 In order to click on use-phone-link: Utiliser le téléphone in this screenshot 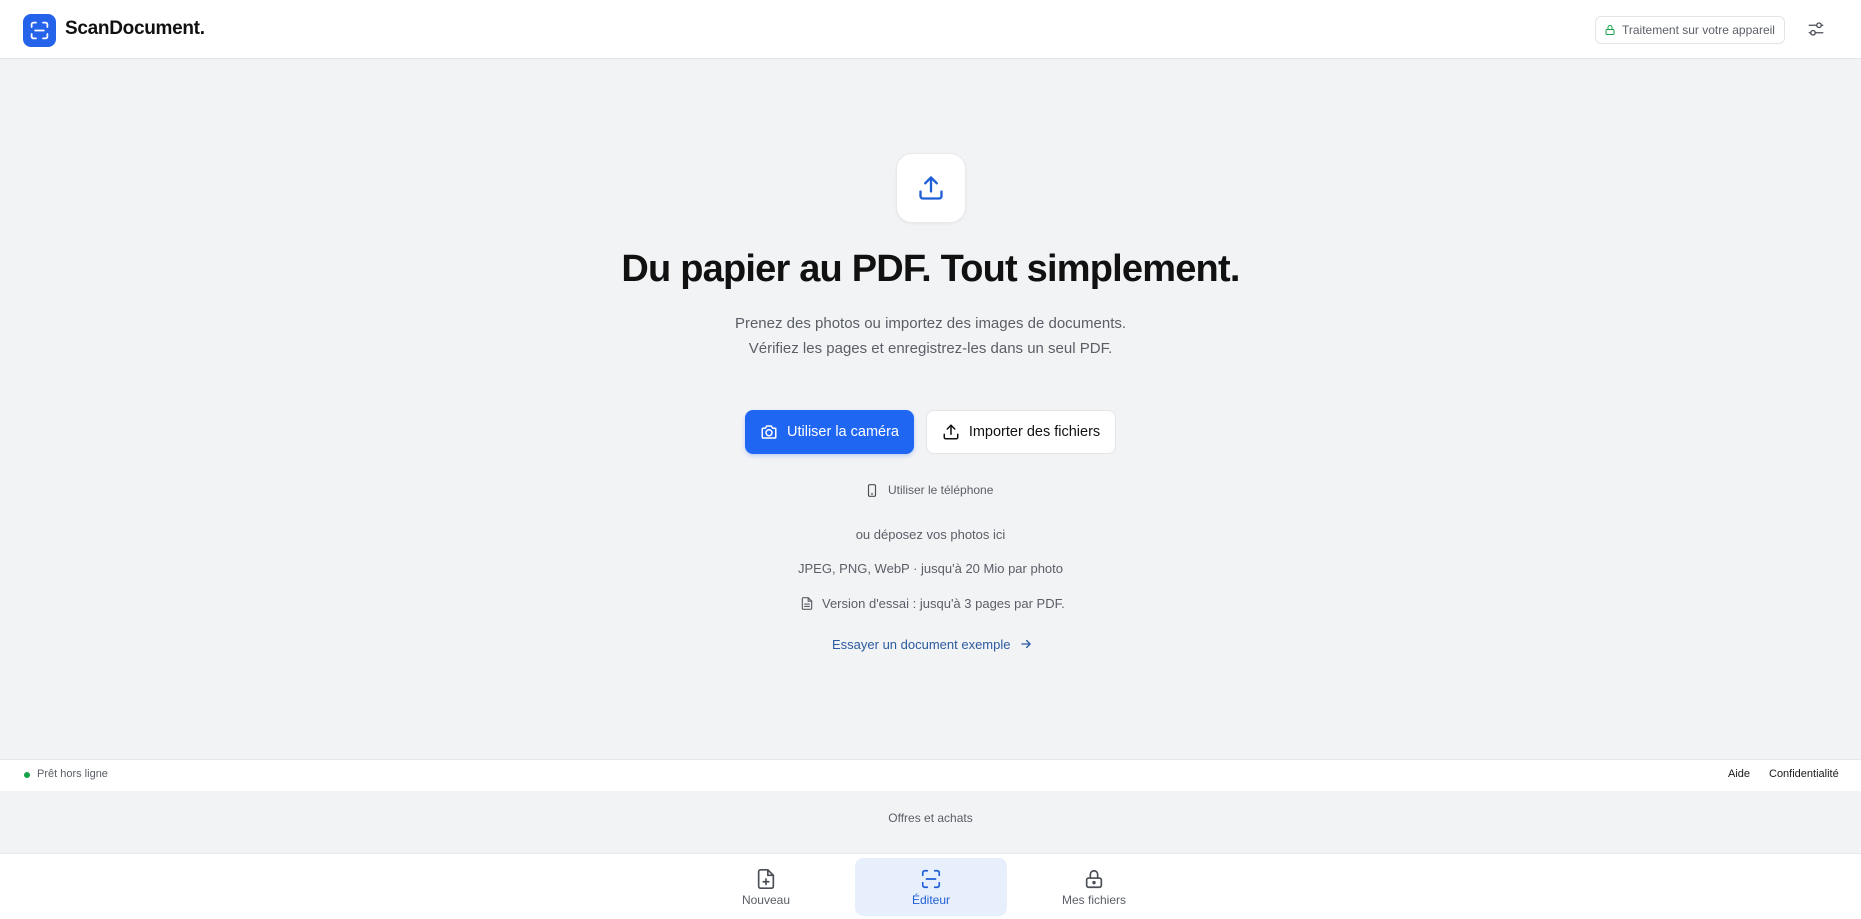, I will do `click(929, 490)`.